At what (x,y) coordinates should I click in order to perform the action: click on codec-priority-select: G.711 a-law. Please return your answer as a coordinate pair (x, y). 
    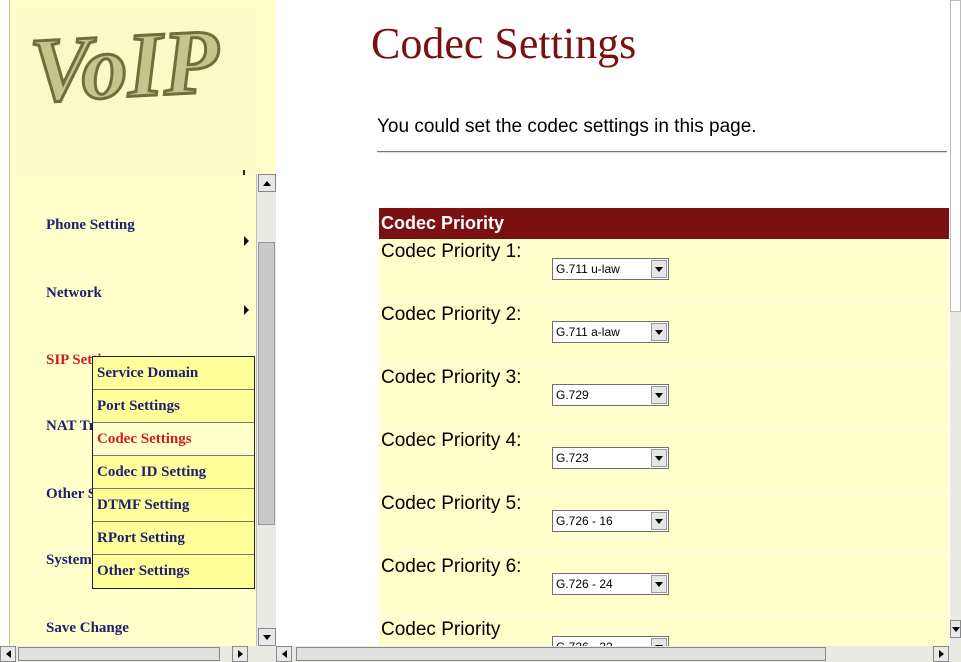
    Looking at the image, I should click on (610, 332).